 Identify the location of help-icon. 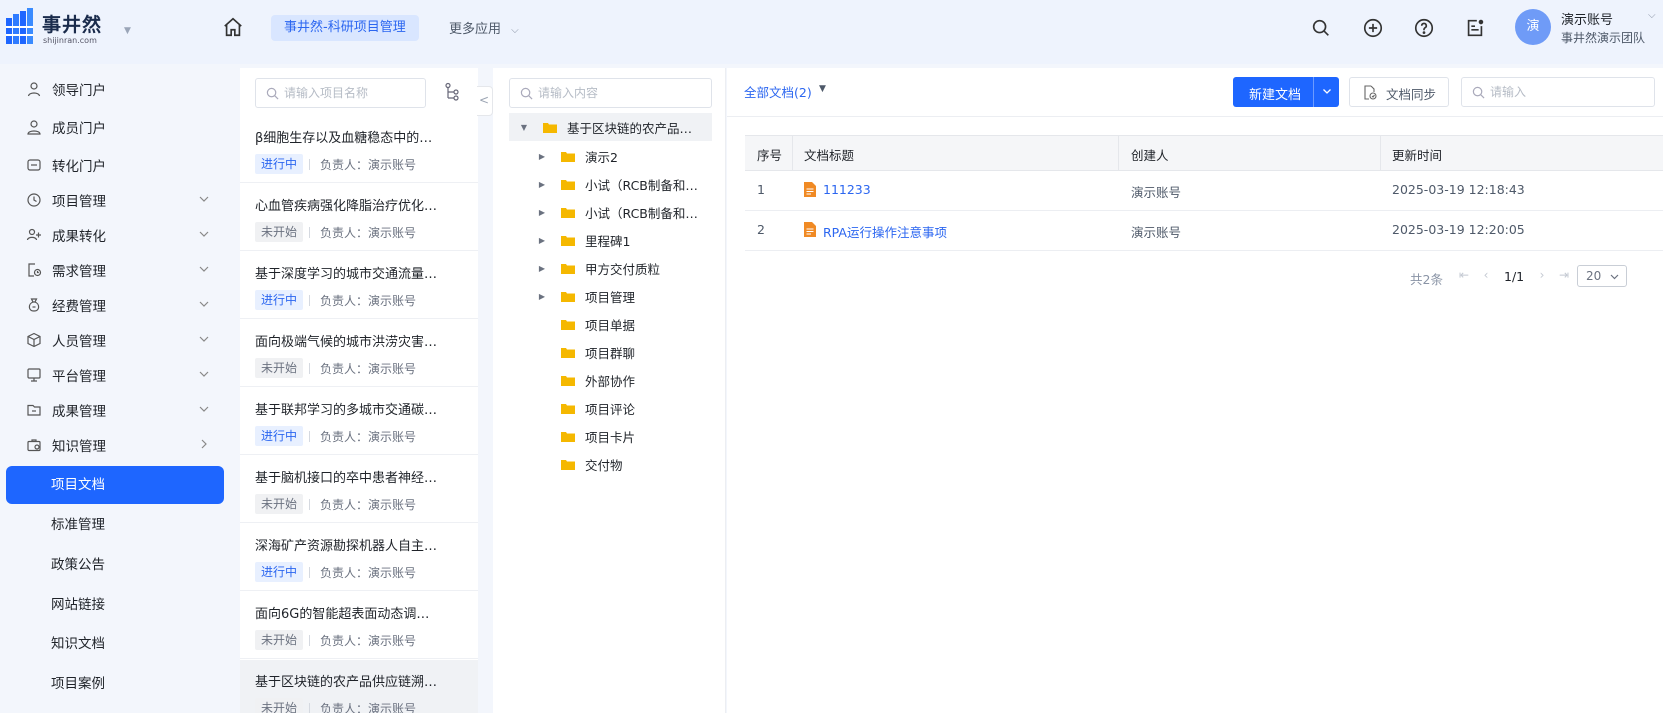
(1424, 28).